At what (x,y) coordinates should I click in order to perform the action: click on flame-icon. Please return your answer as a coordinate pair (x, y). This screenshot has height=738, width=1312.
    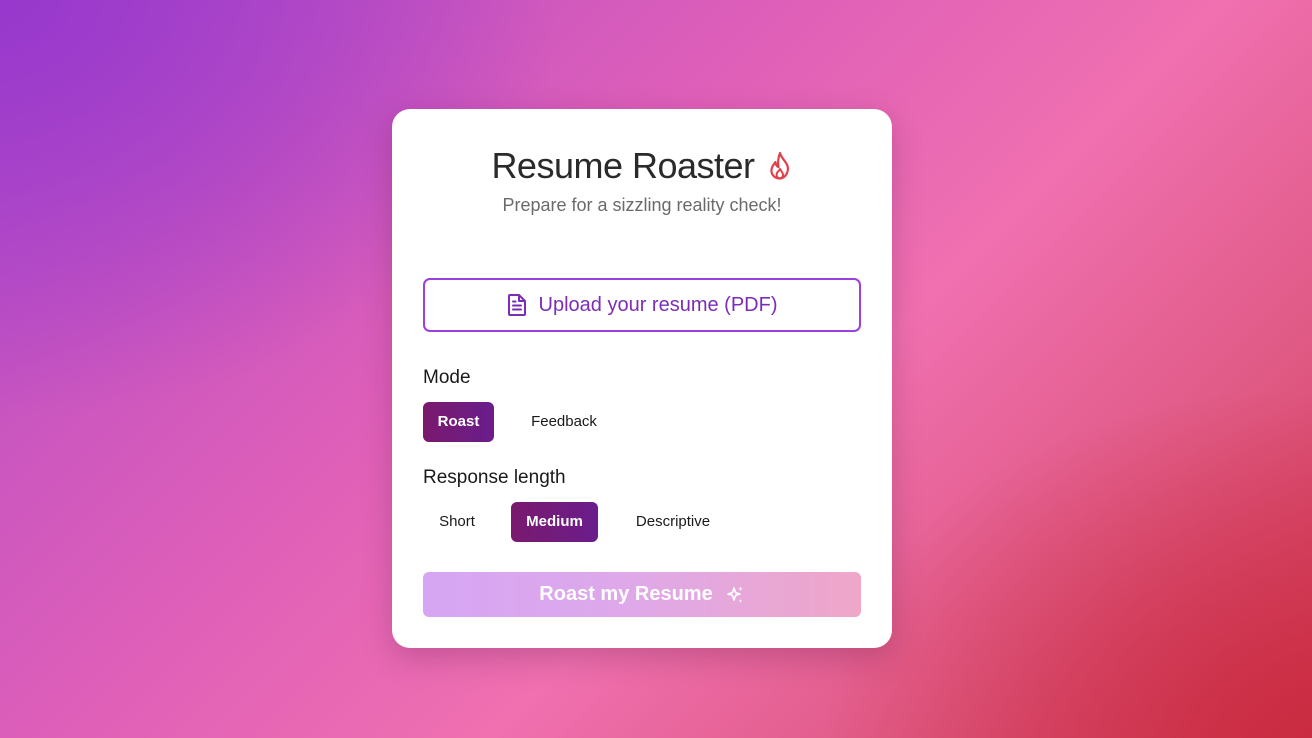
    Looking at the image, I should click on (780, 166).